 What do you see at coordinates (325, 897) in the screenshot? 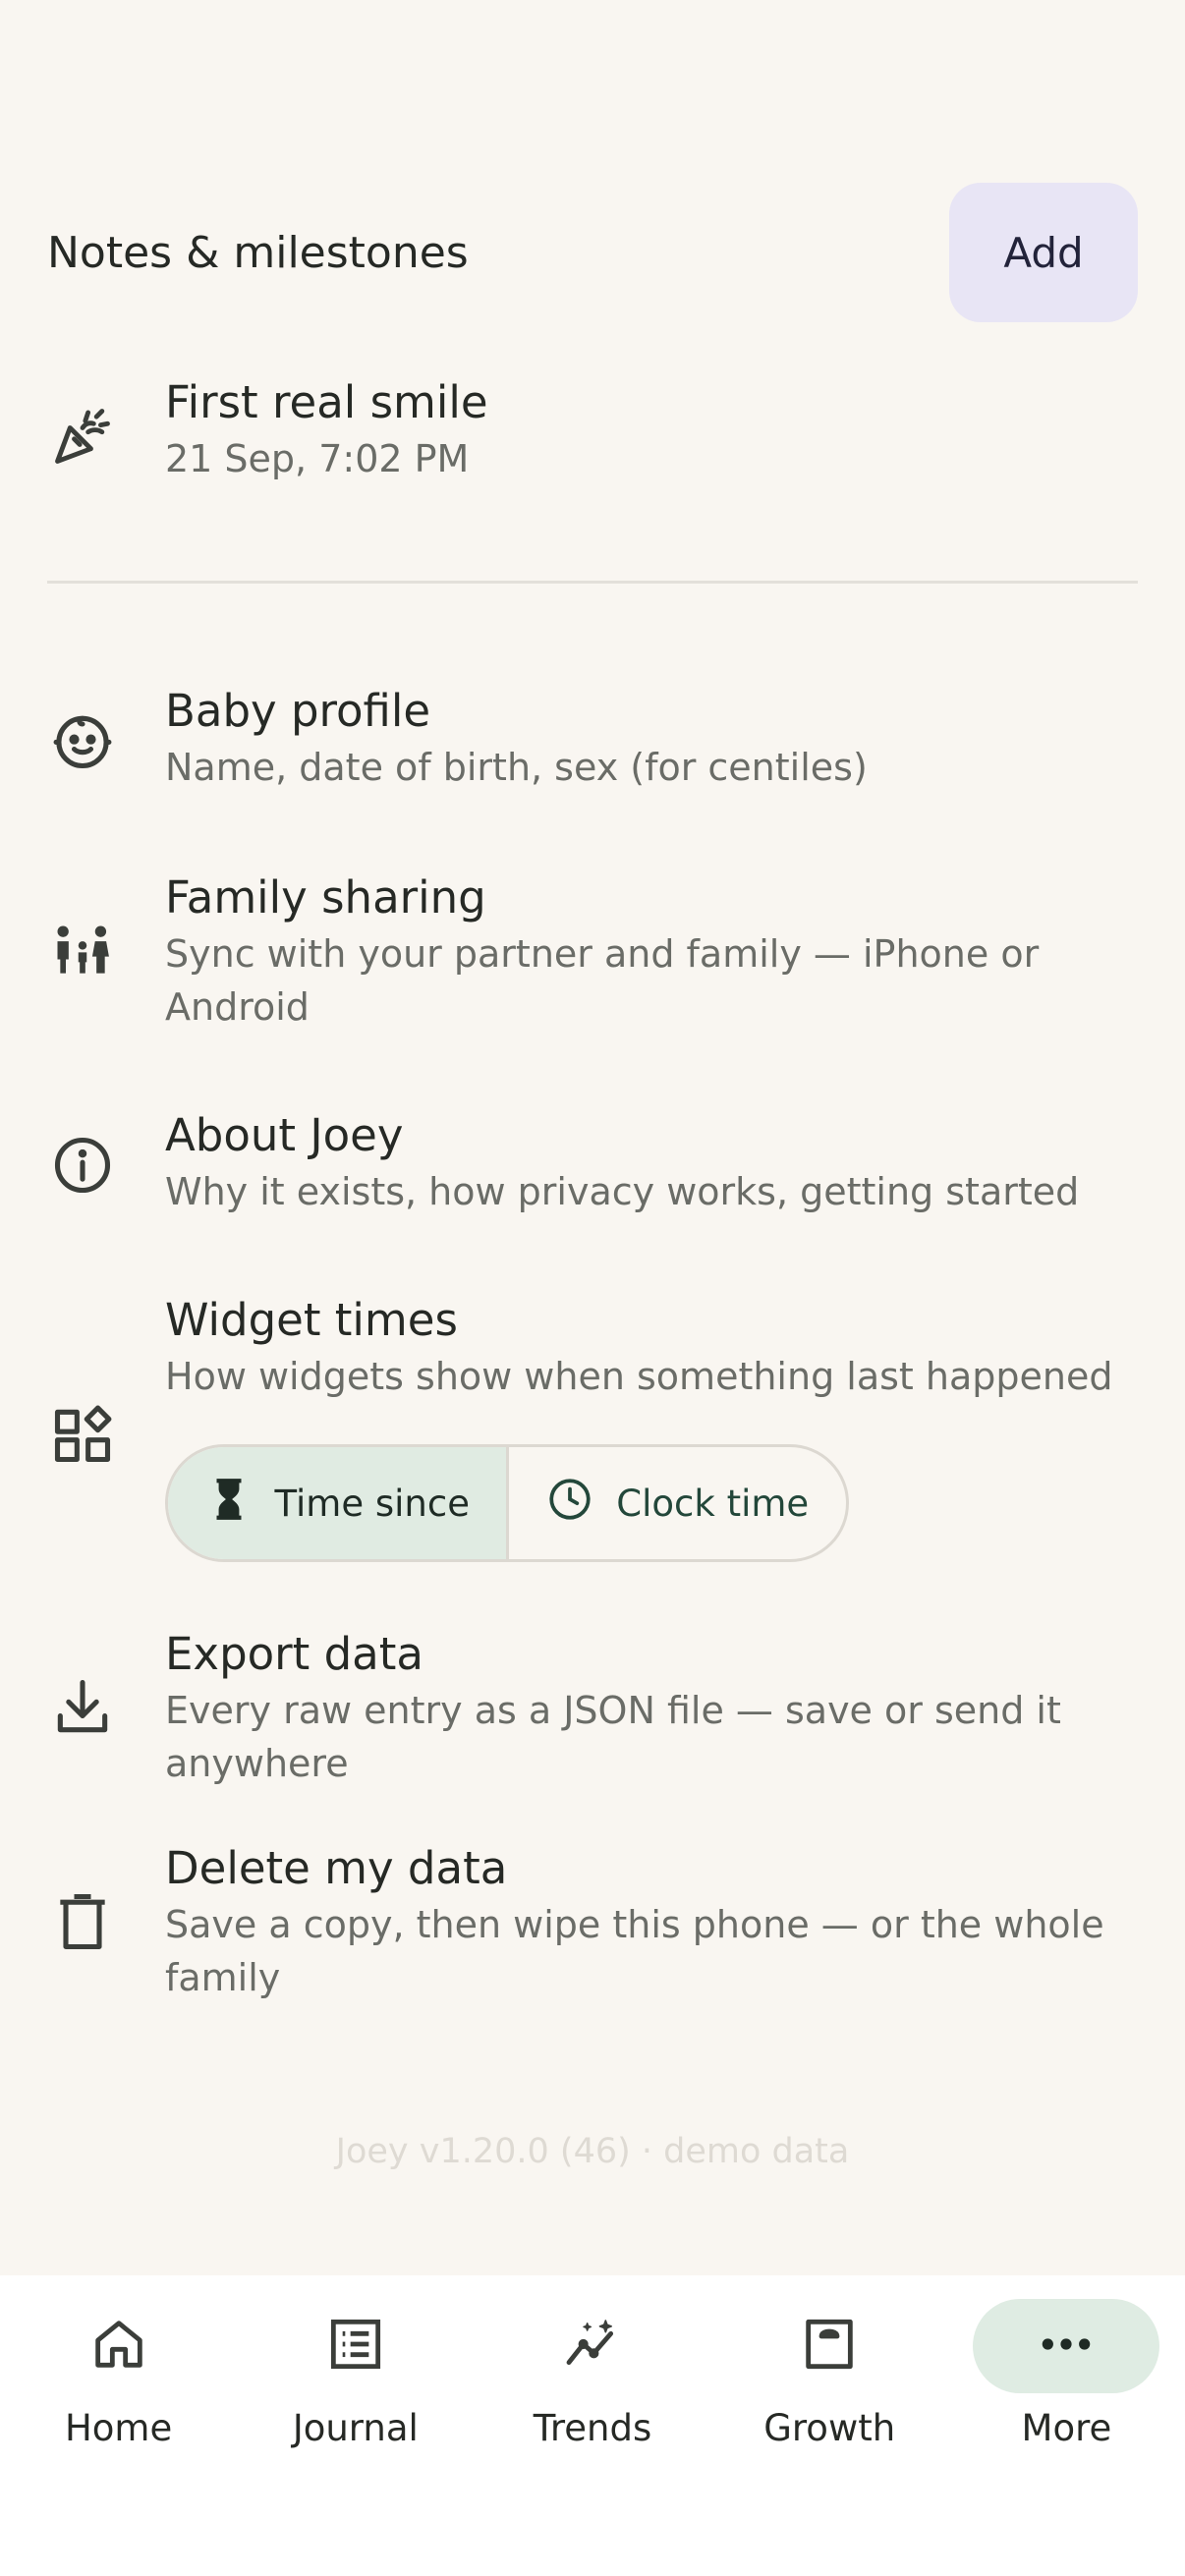
I see `family-sharing-title: Family sharing` at bounding box center [325, 897].